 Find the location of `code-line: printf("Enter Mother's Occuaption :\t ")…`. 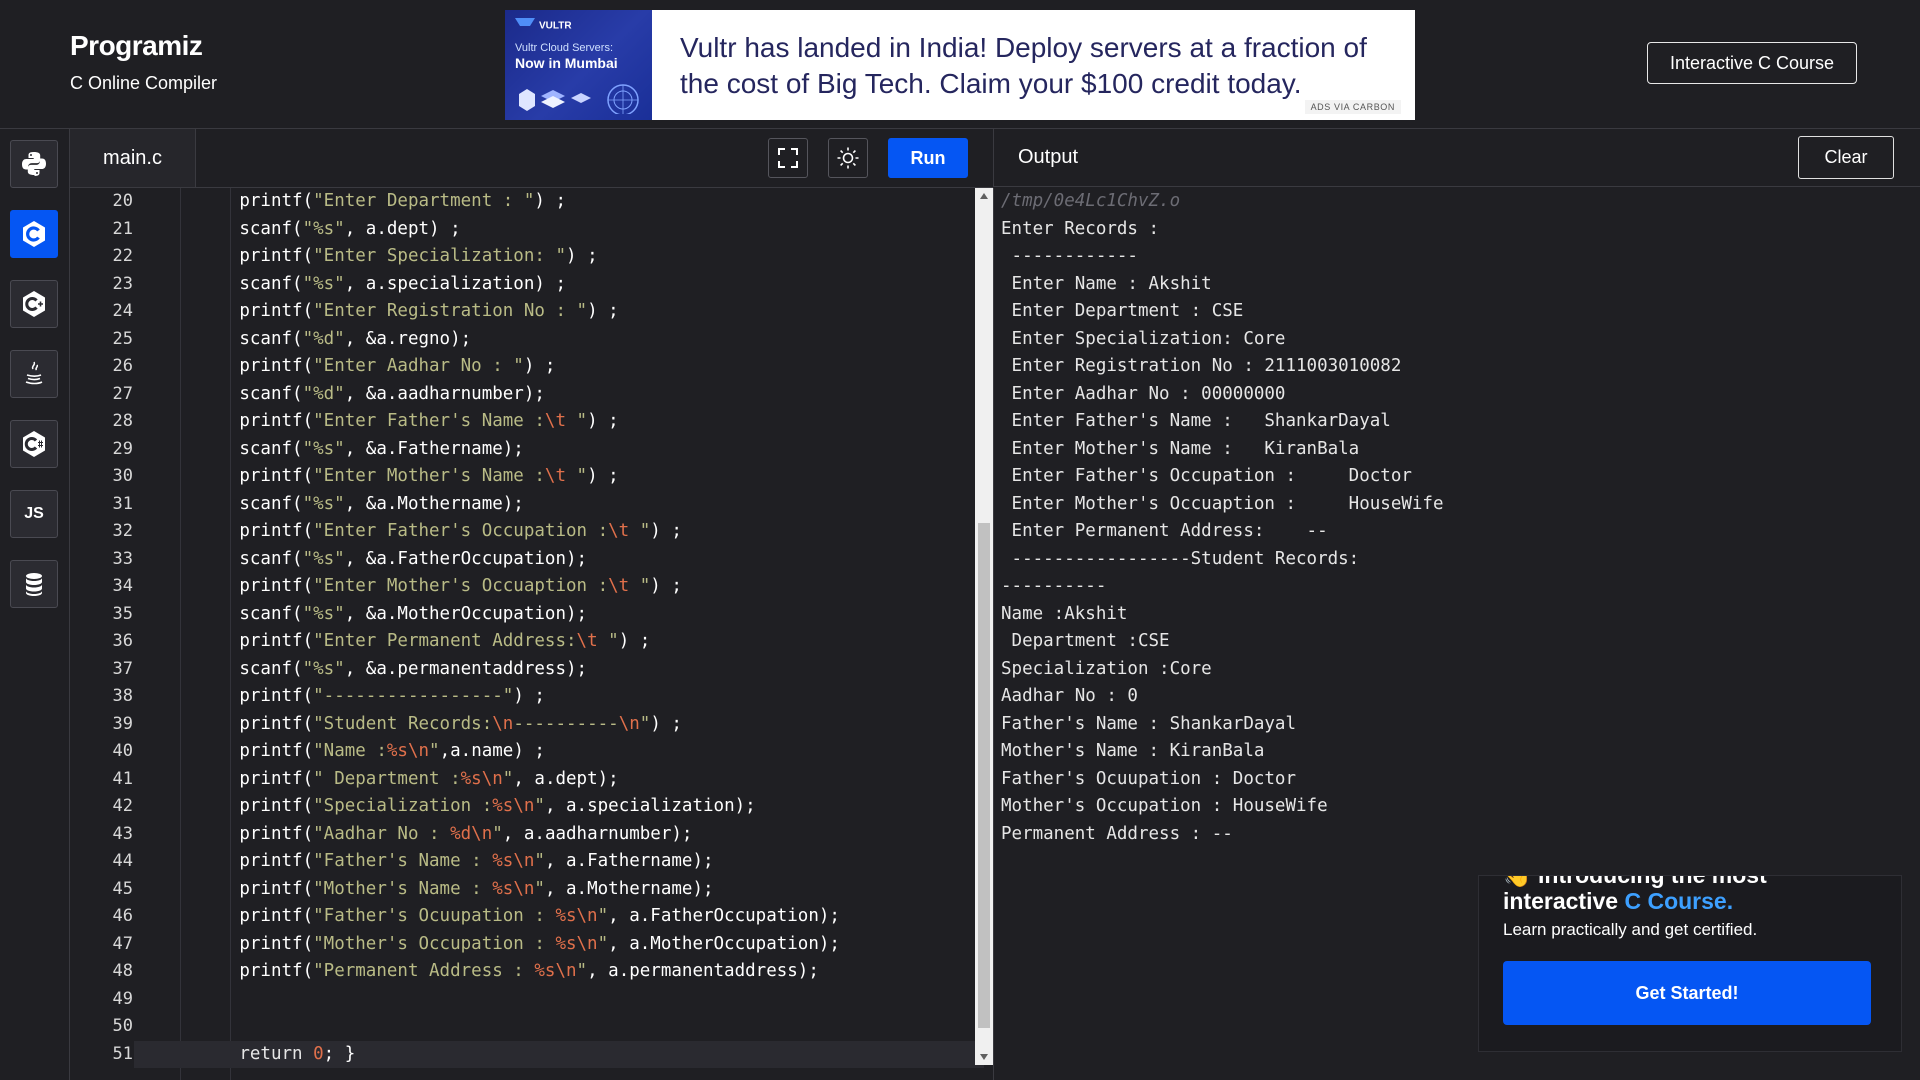

code-line: printf("Enter Mother's Occuaption :\t ")… is located at coordinates (559, 587).